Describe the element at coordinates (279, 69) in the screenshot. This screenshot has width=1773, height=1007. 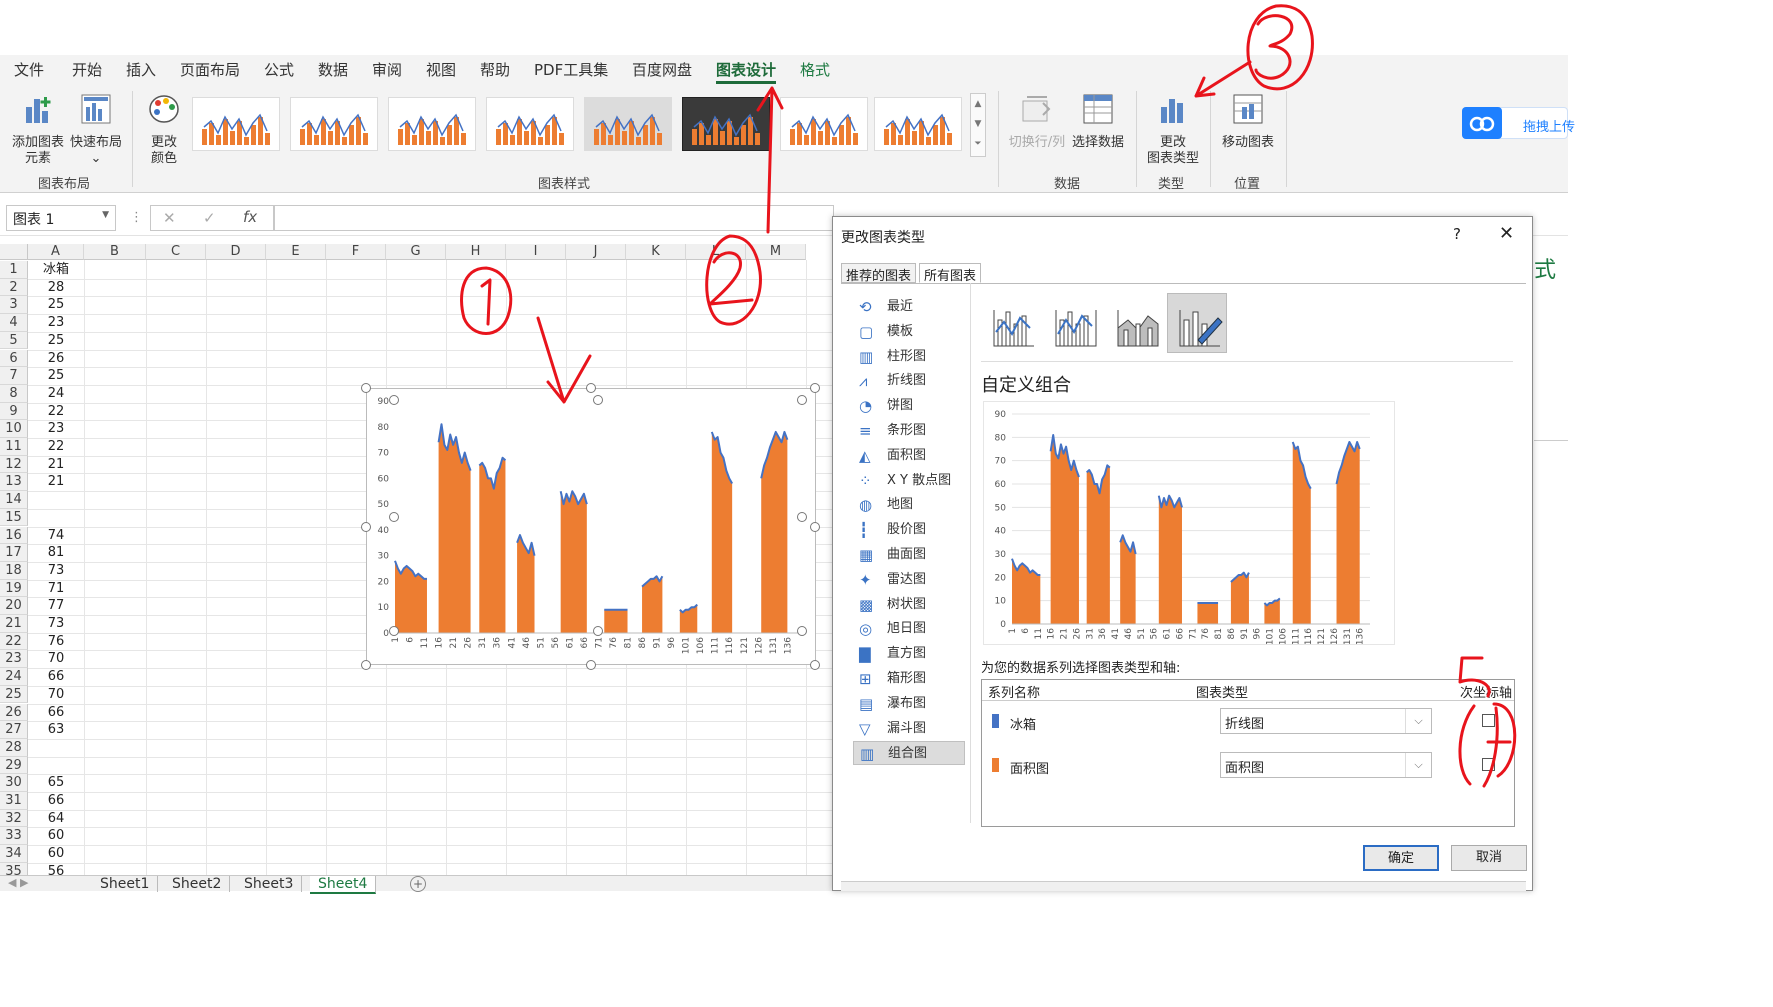
I see `tab-formulas: 公式` at that location.